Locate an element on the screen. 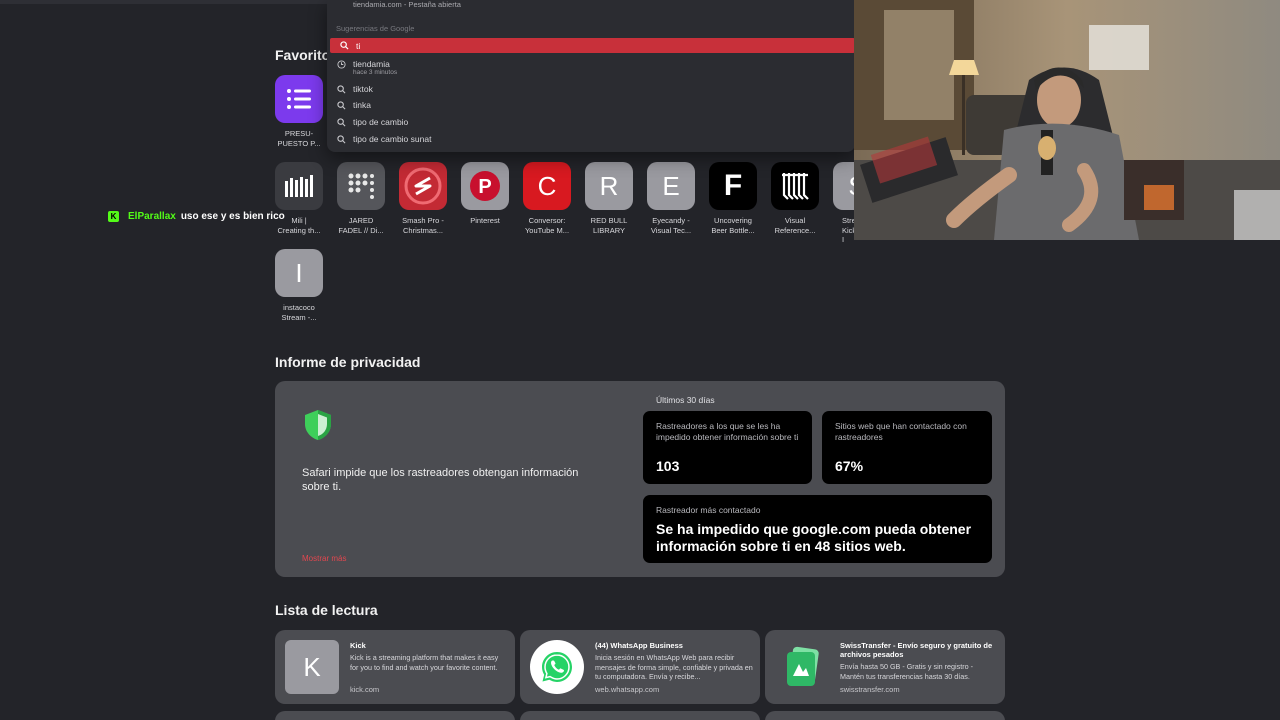 The image size is (1280, 720). tile-label: Stre Kick I is located at coordinates (848, 230).